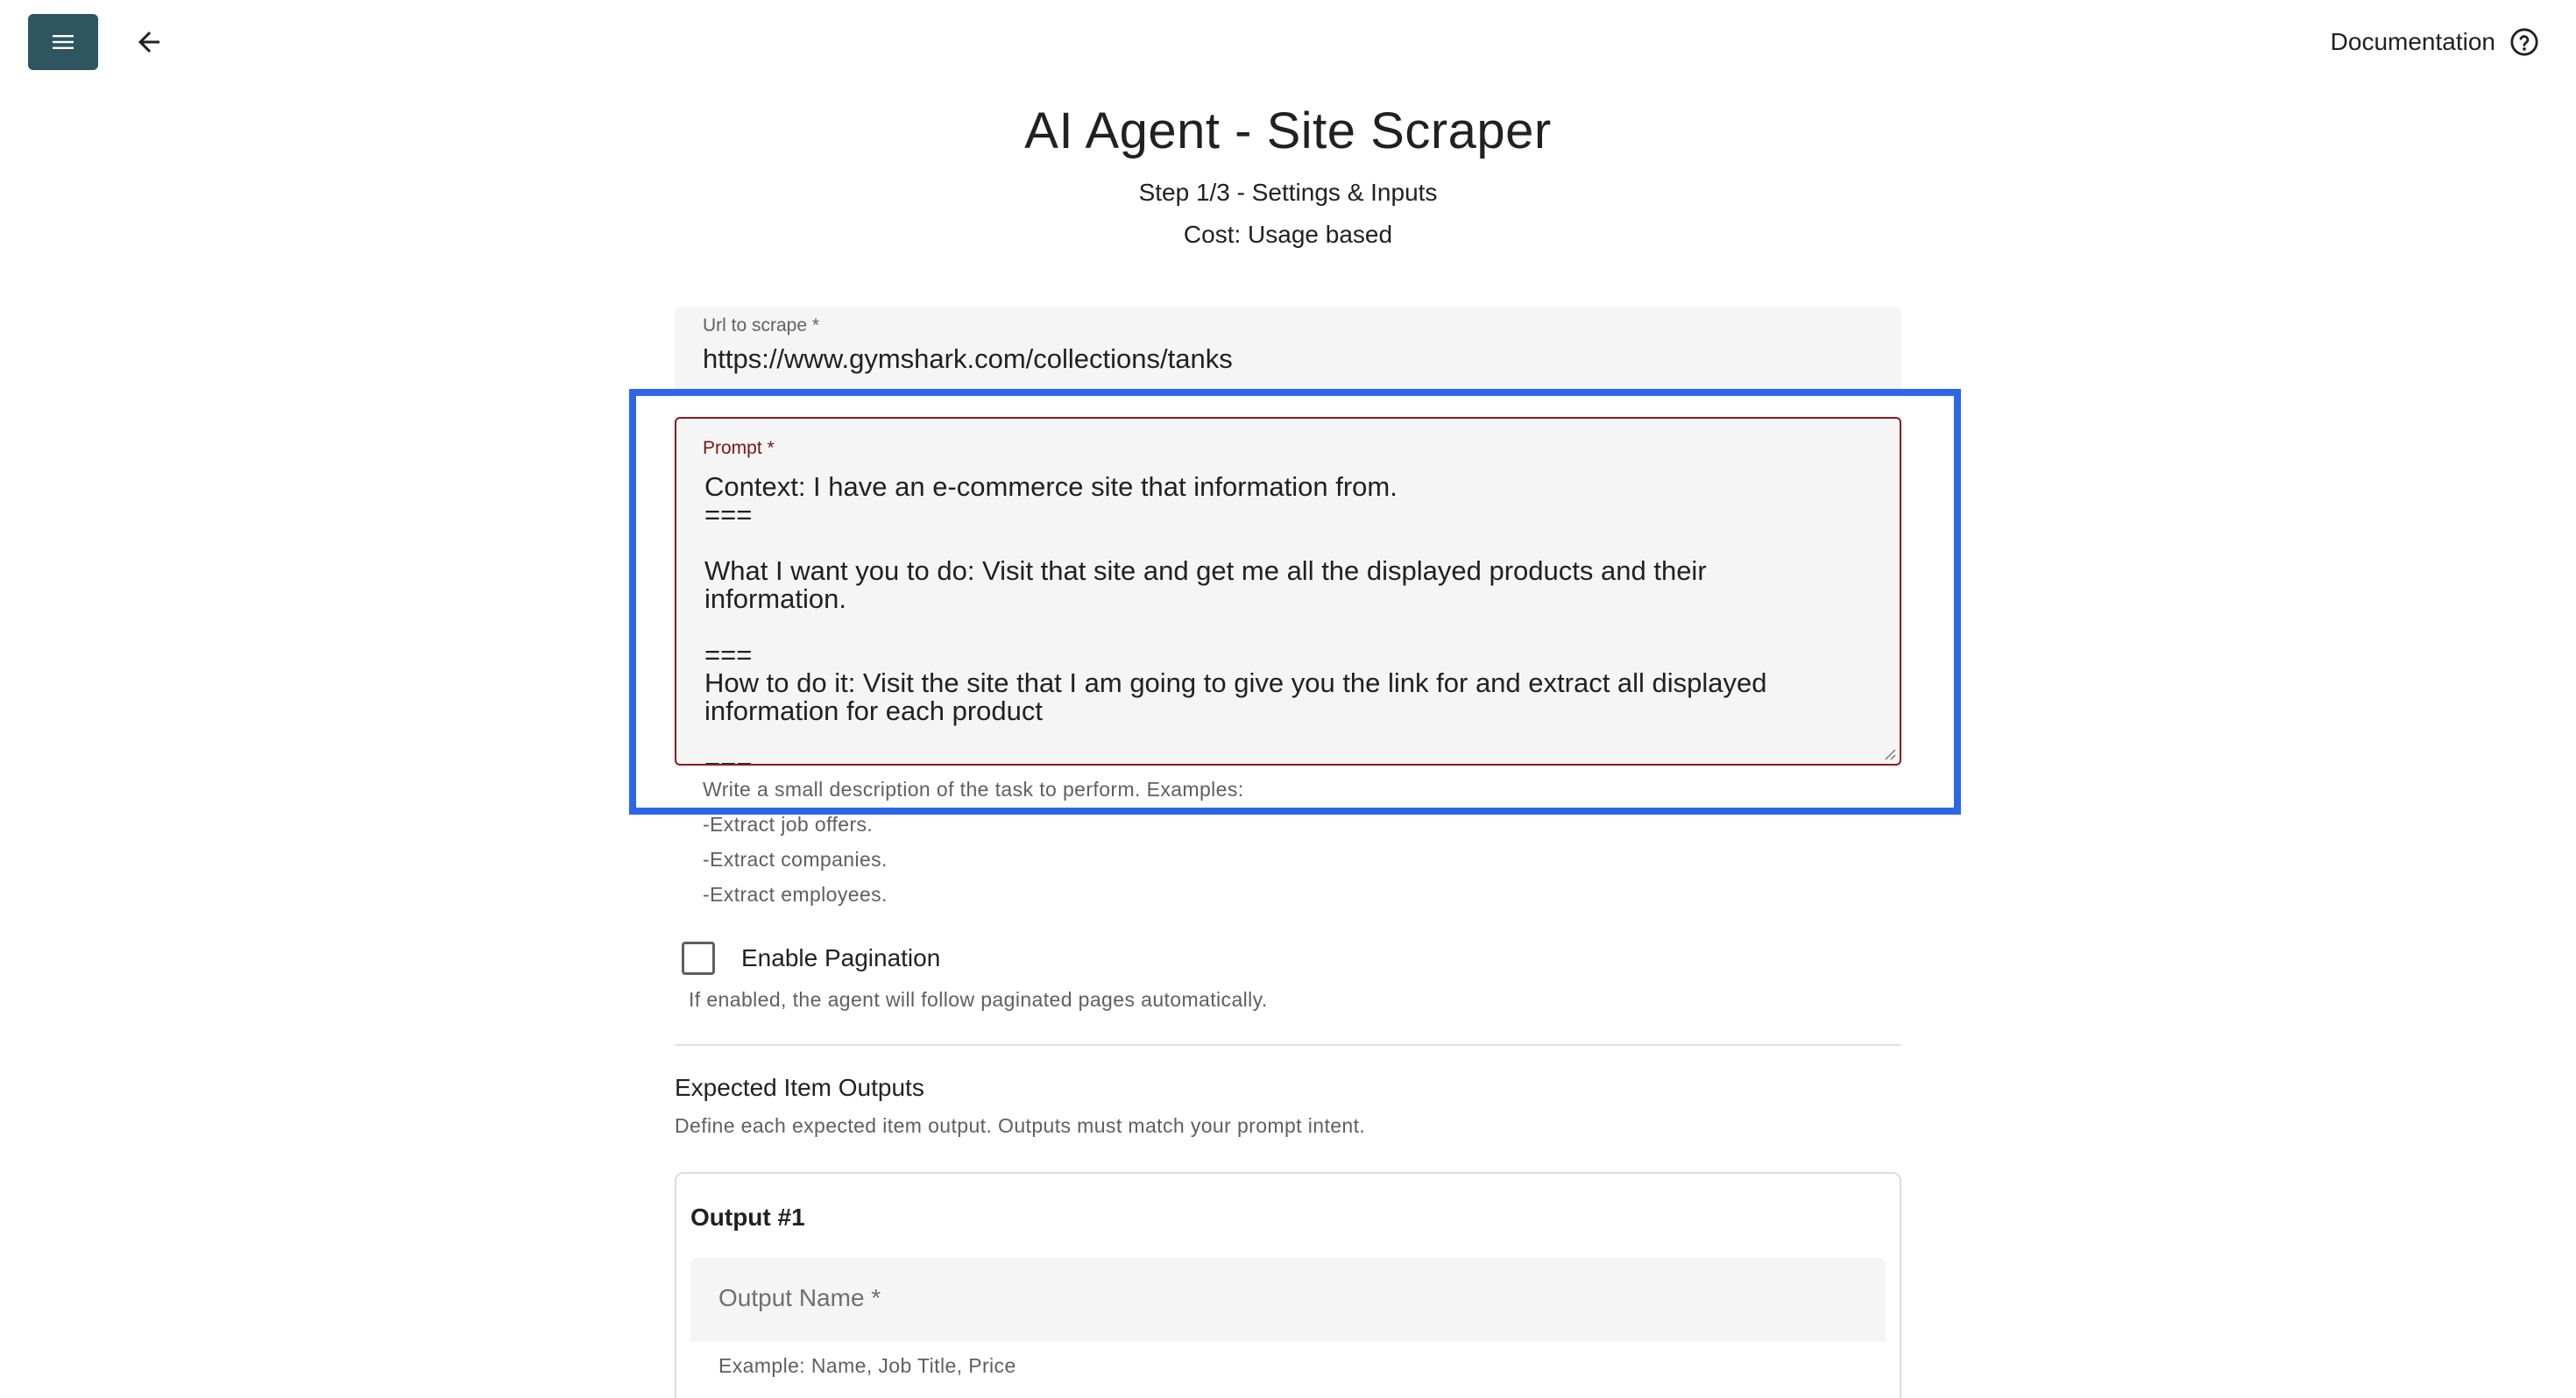 The width and height of the screenshot is (2576, 1398). What do you see at coordinates (795, 859) in the screenshot?
I see `prompt-hint-line: -Extract companies.` at bounding box center [795, 859].